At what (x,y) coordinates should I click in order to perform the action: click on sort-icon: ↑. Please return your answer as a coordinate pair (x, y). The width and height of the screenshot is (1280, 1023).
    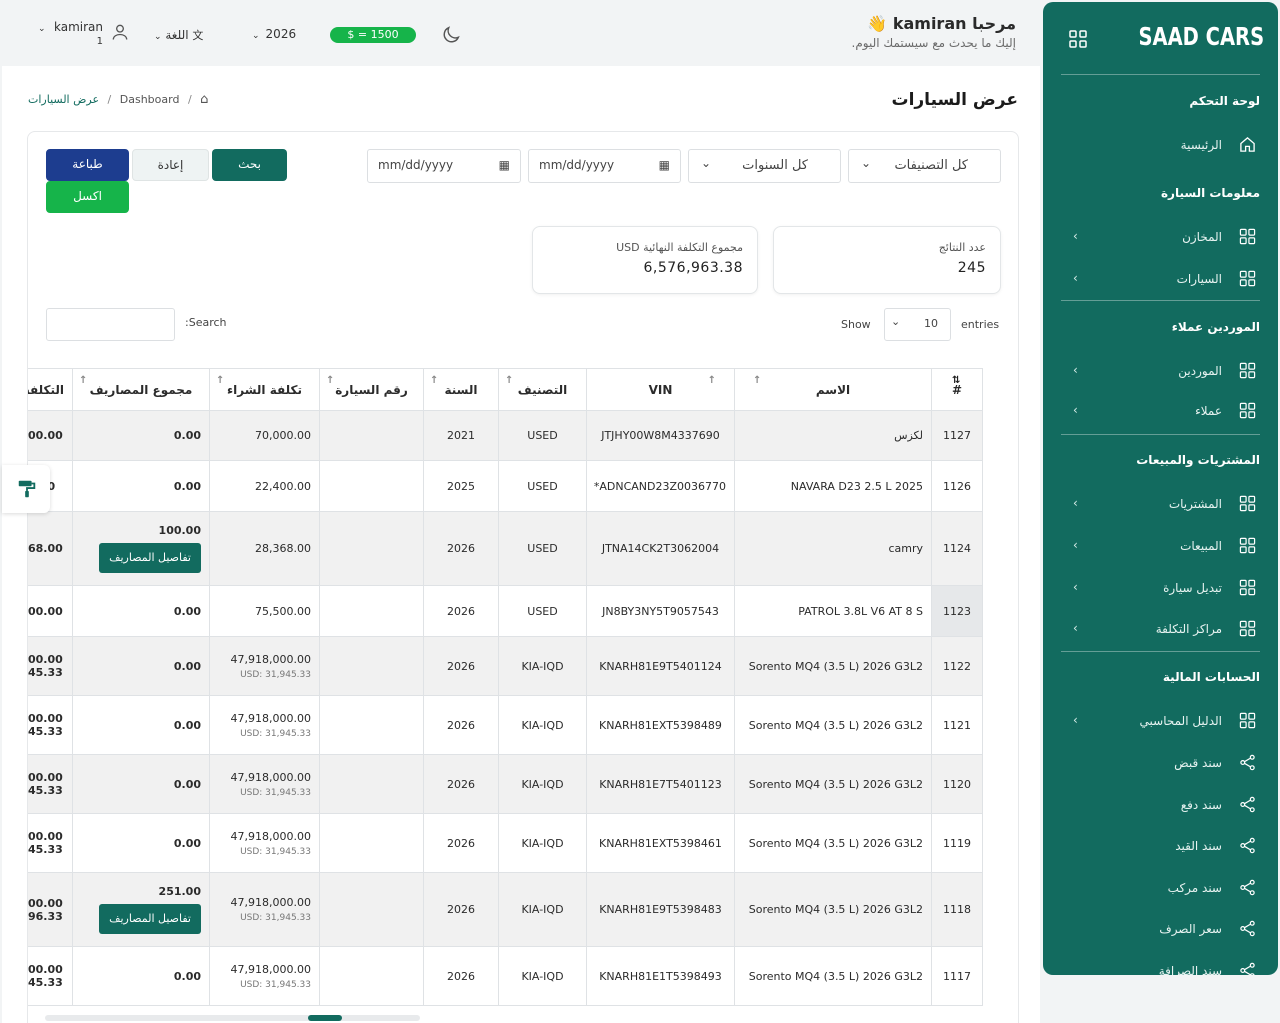
    Looking at the image, I should click on (757, 380).